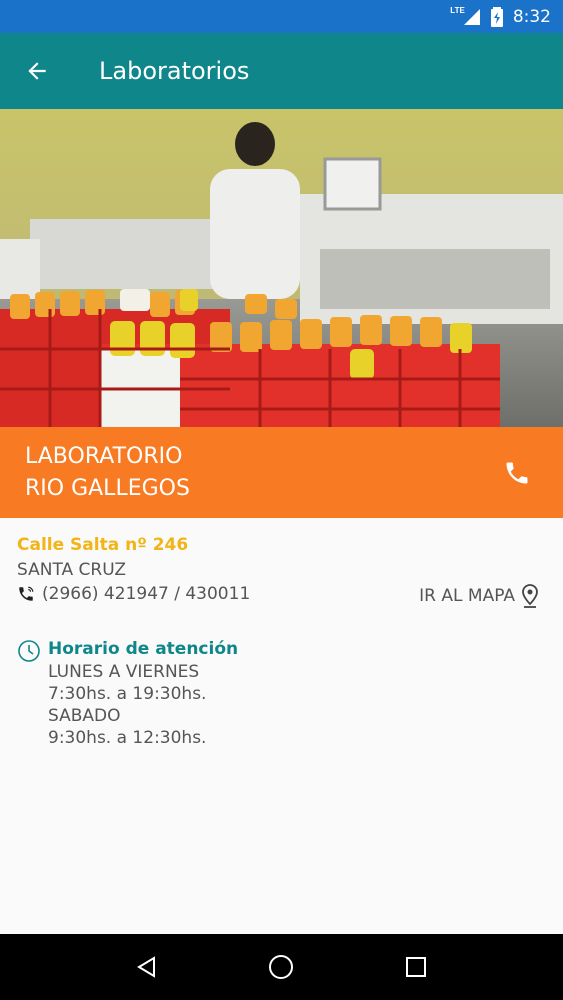  Describe the element at coordinates (27, 594) in the screenshot. I see `phone-call-icon` at that location.